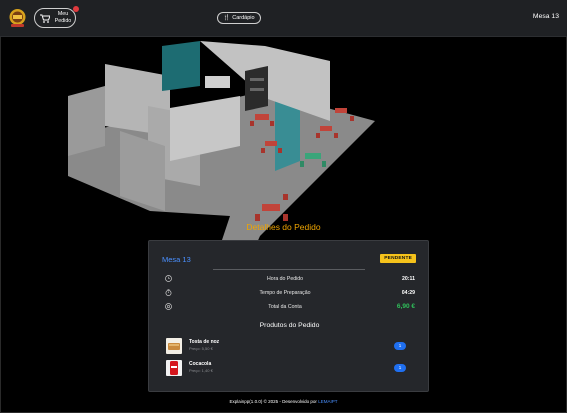 This screenshot has width=567, height=413. What do you see at coordinates (200, 364) in the screenshot?
I see `product-name: Cocacola` at bounding box center [200, 364].